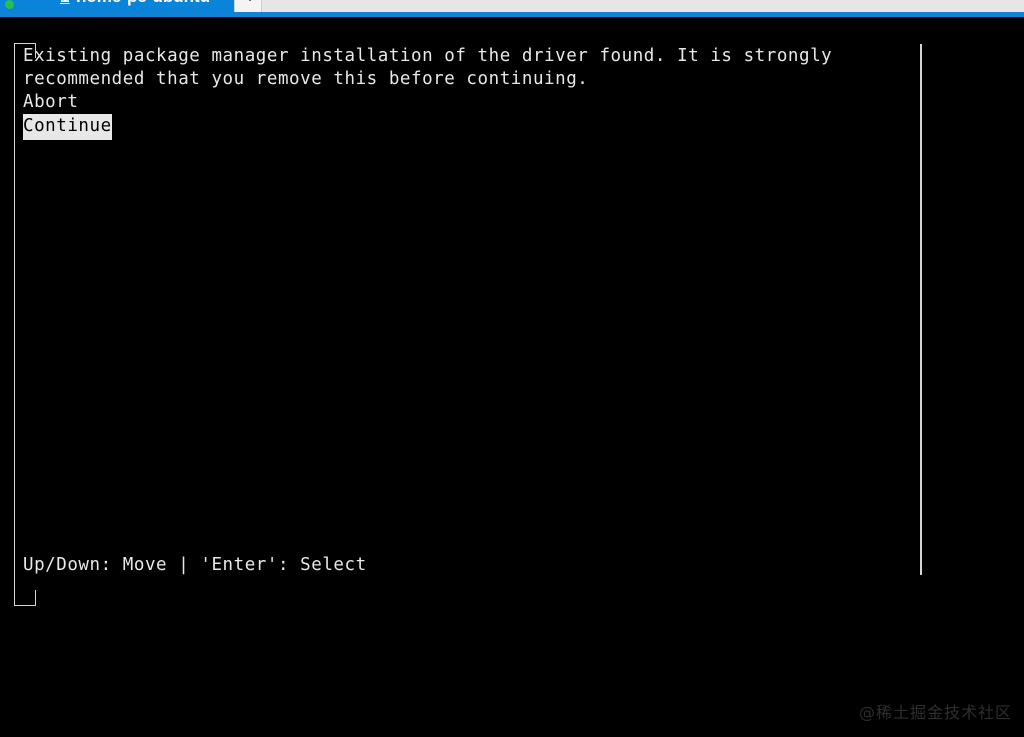 The image size is (1024, 737). What do you see at coordinates (67, 127) in the screenshot?
I see `menu-option-continue: Continue` at bounding box center [67, 127].